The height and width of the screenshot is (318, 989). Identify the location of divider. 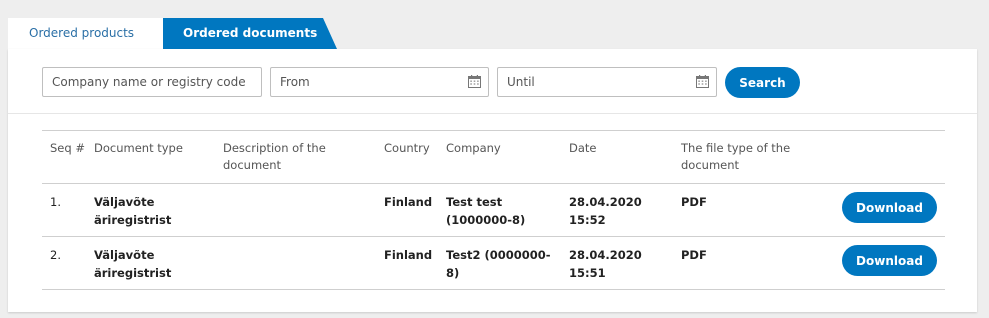
(492, 113).